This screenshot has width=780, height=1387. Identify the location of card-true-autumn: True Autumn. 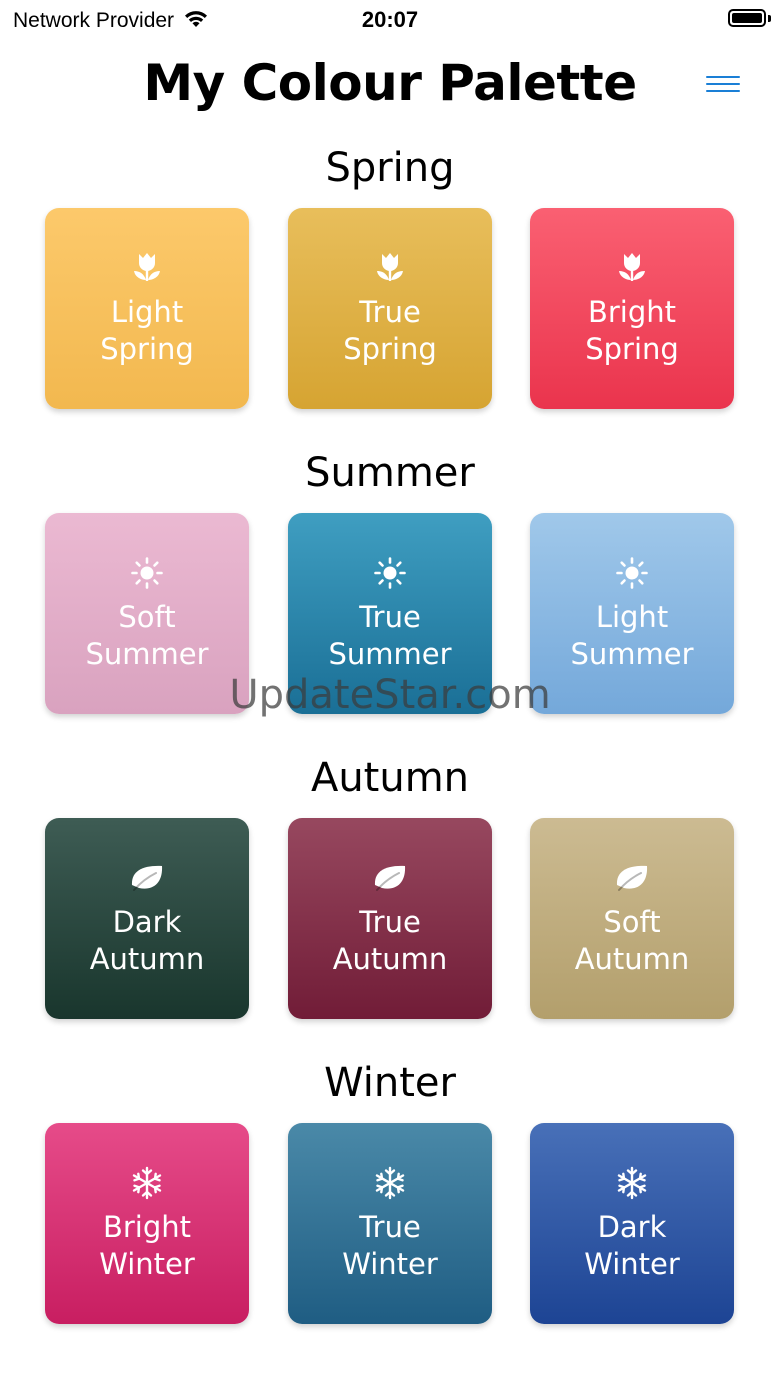
(390, 918).